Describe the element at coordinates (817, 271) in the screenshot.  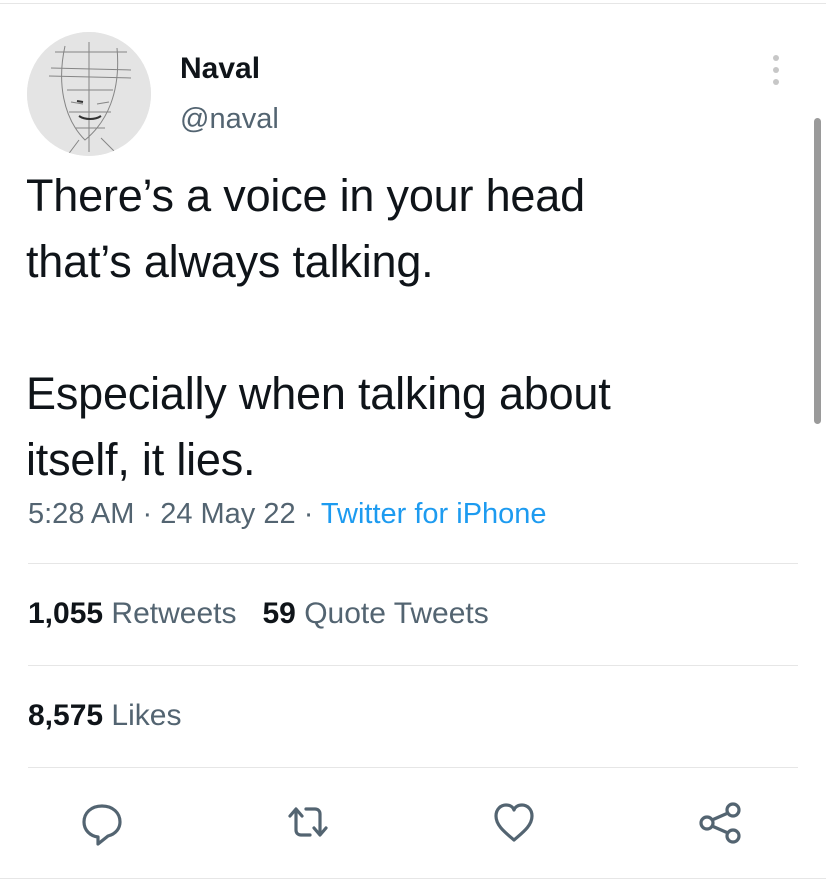
I see `scrollbar` at that location.